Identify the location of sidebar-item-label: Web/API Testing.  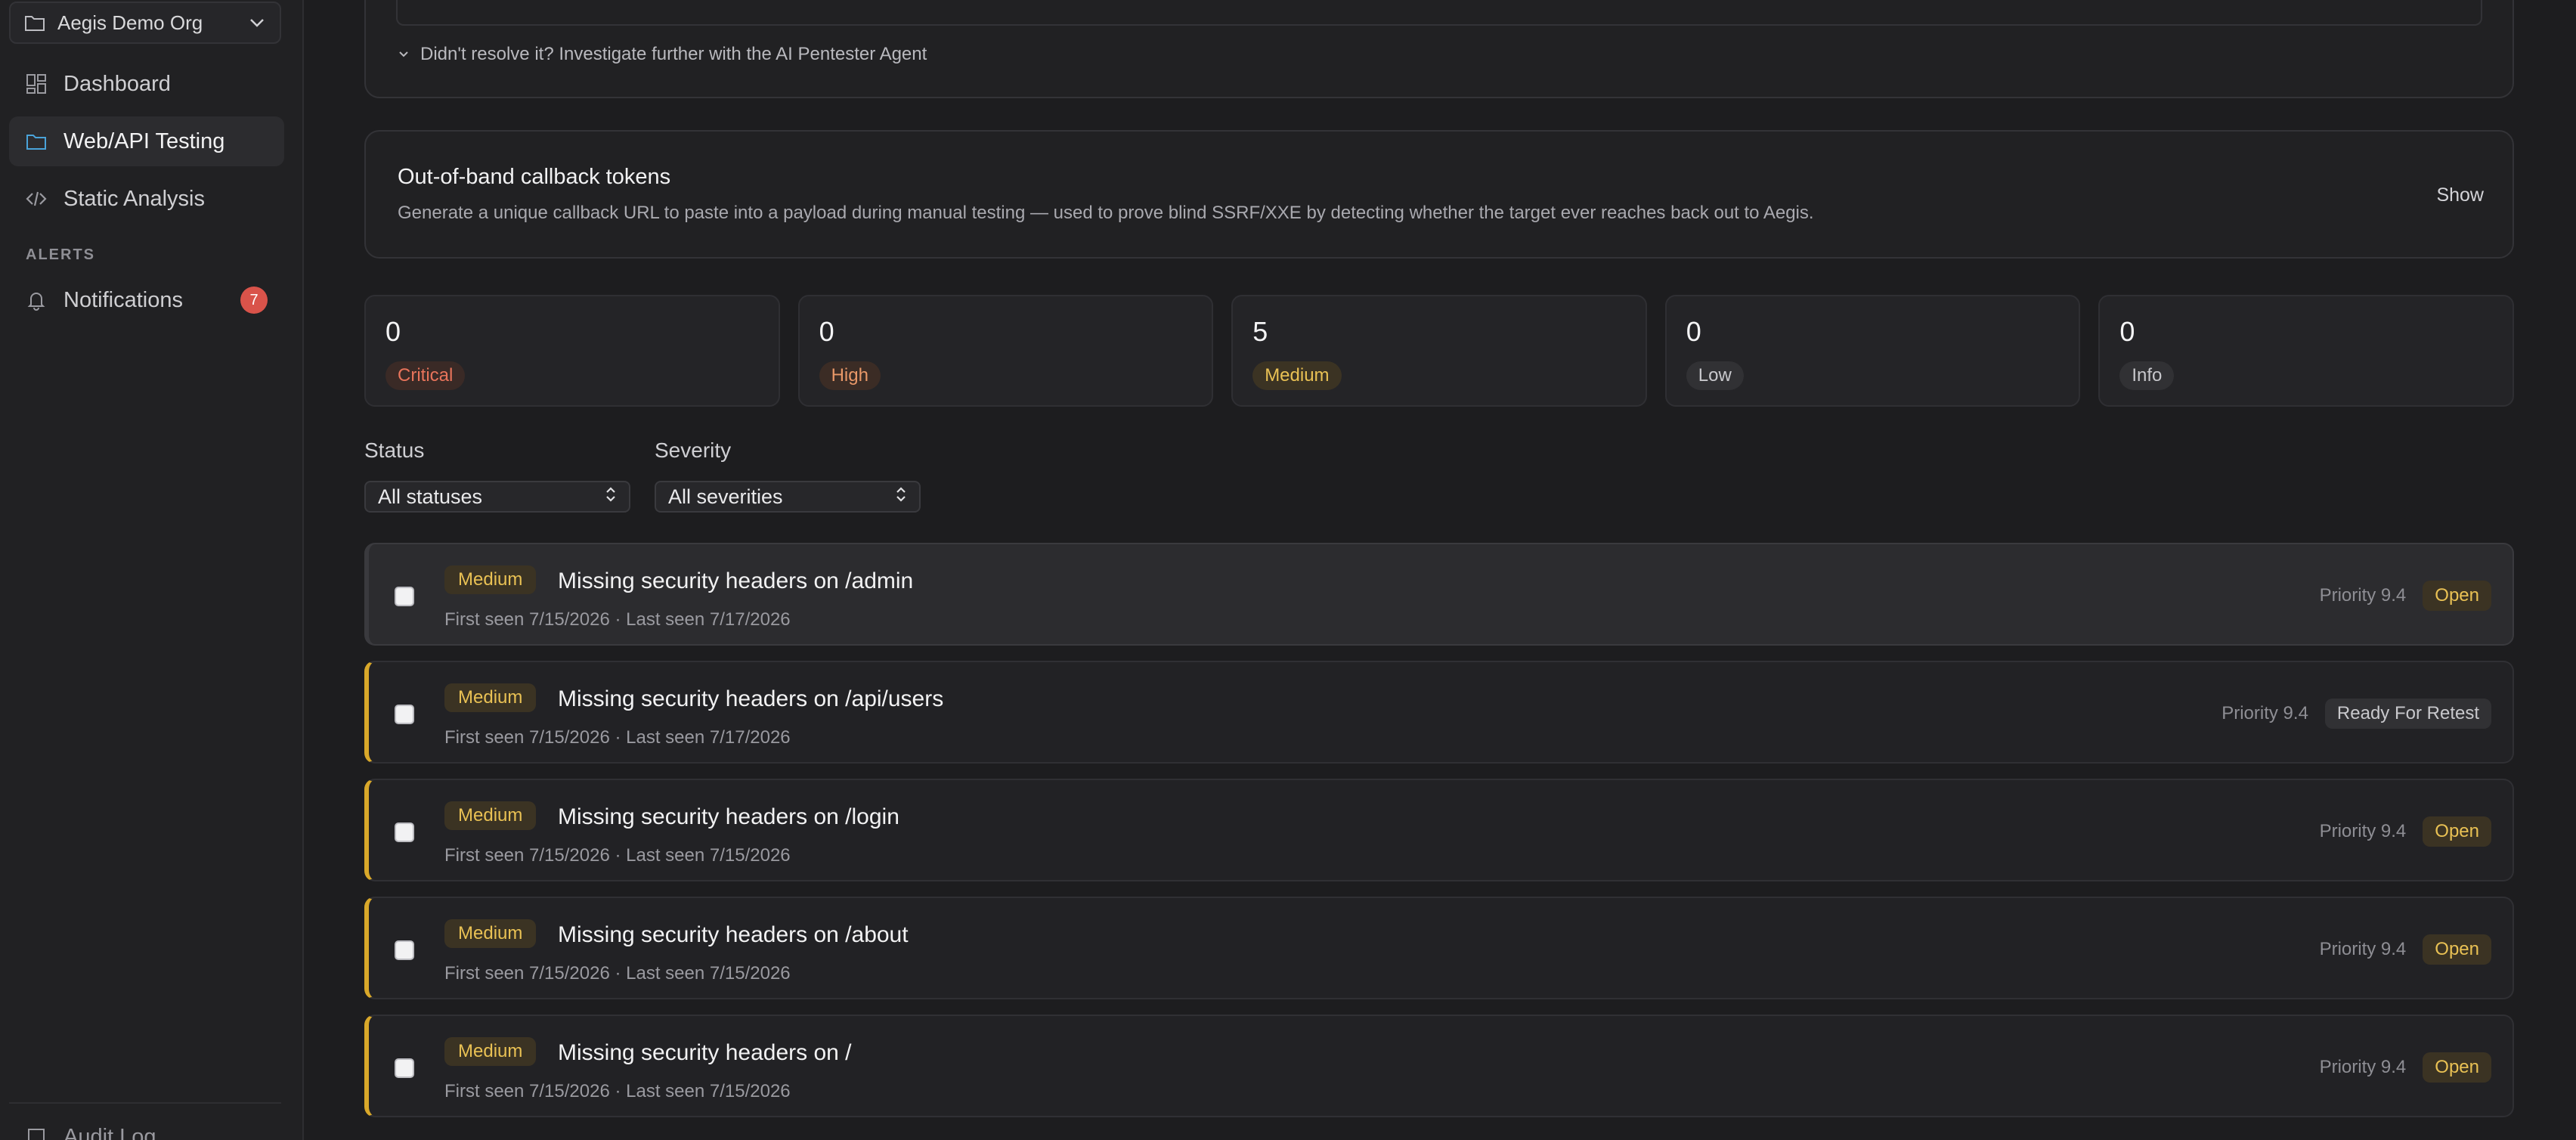
(144, 141).